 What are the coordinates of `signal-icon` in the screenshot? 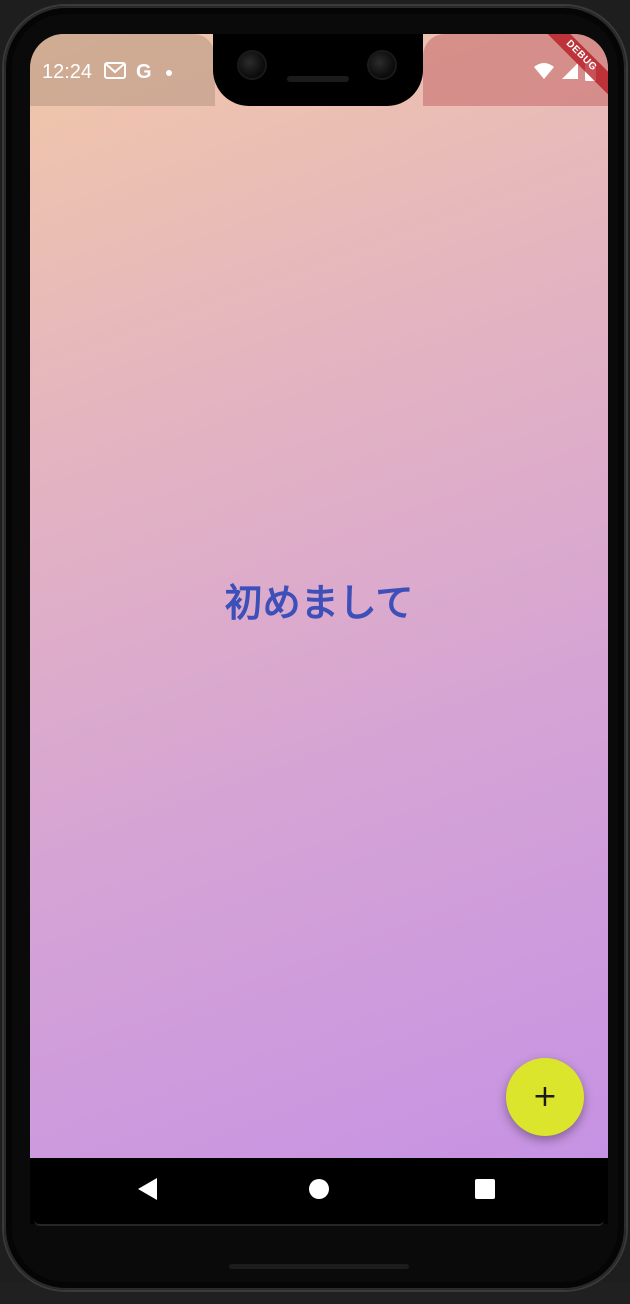 It's located at (570, 73).